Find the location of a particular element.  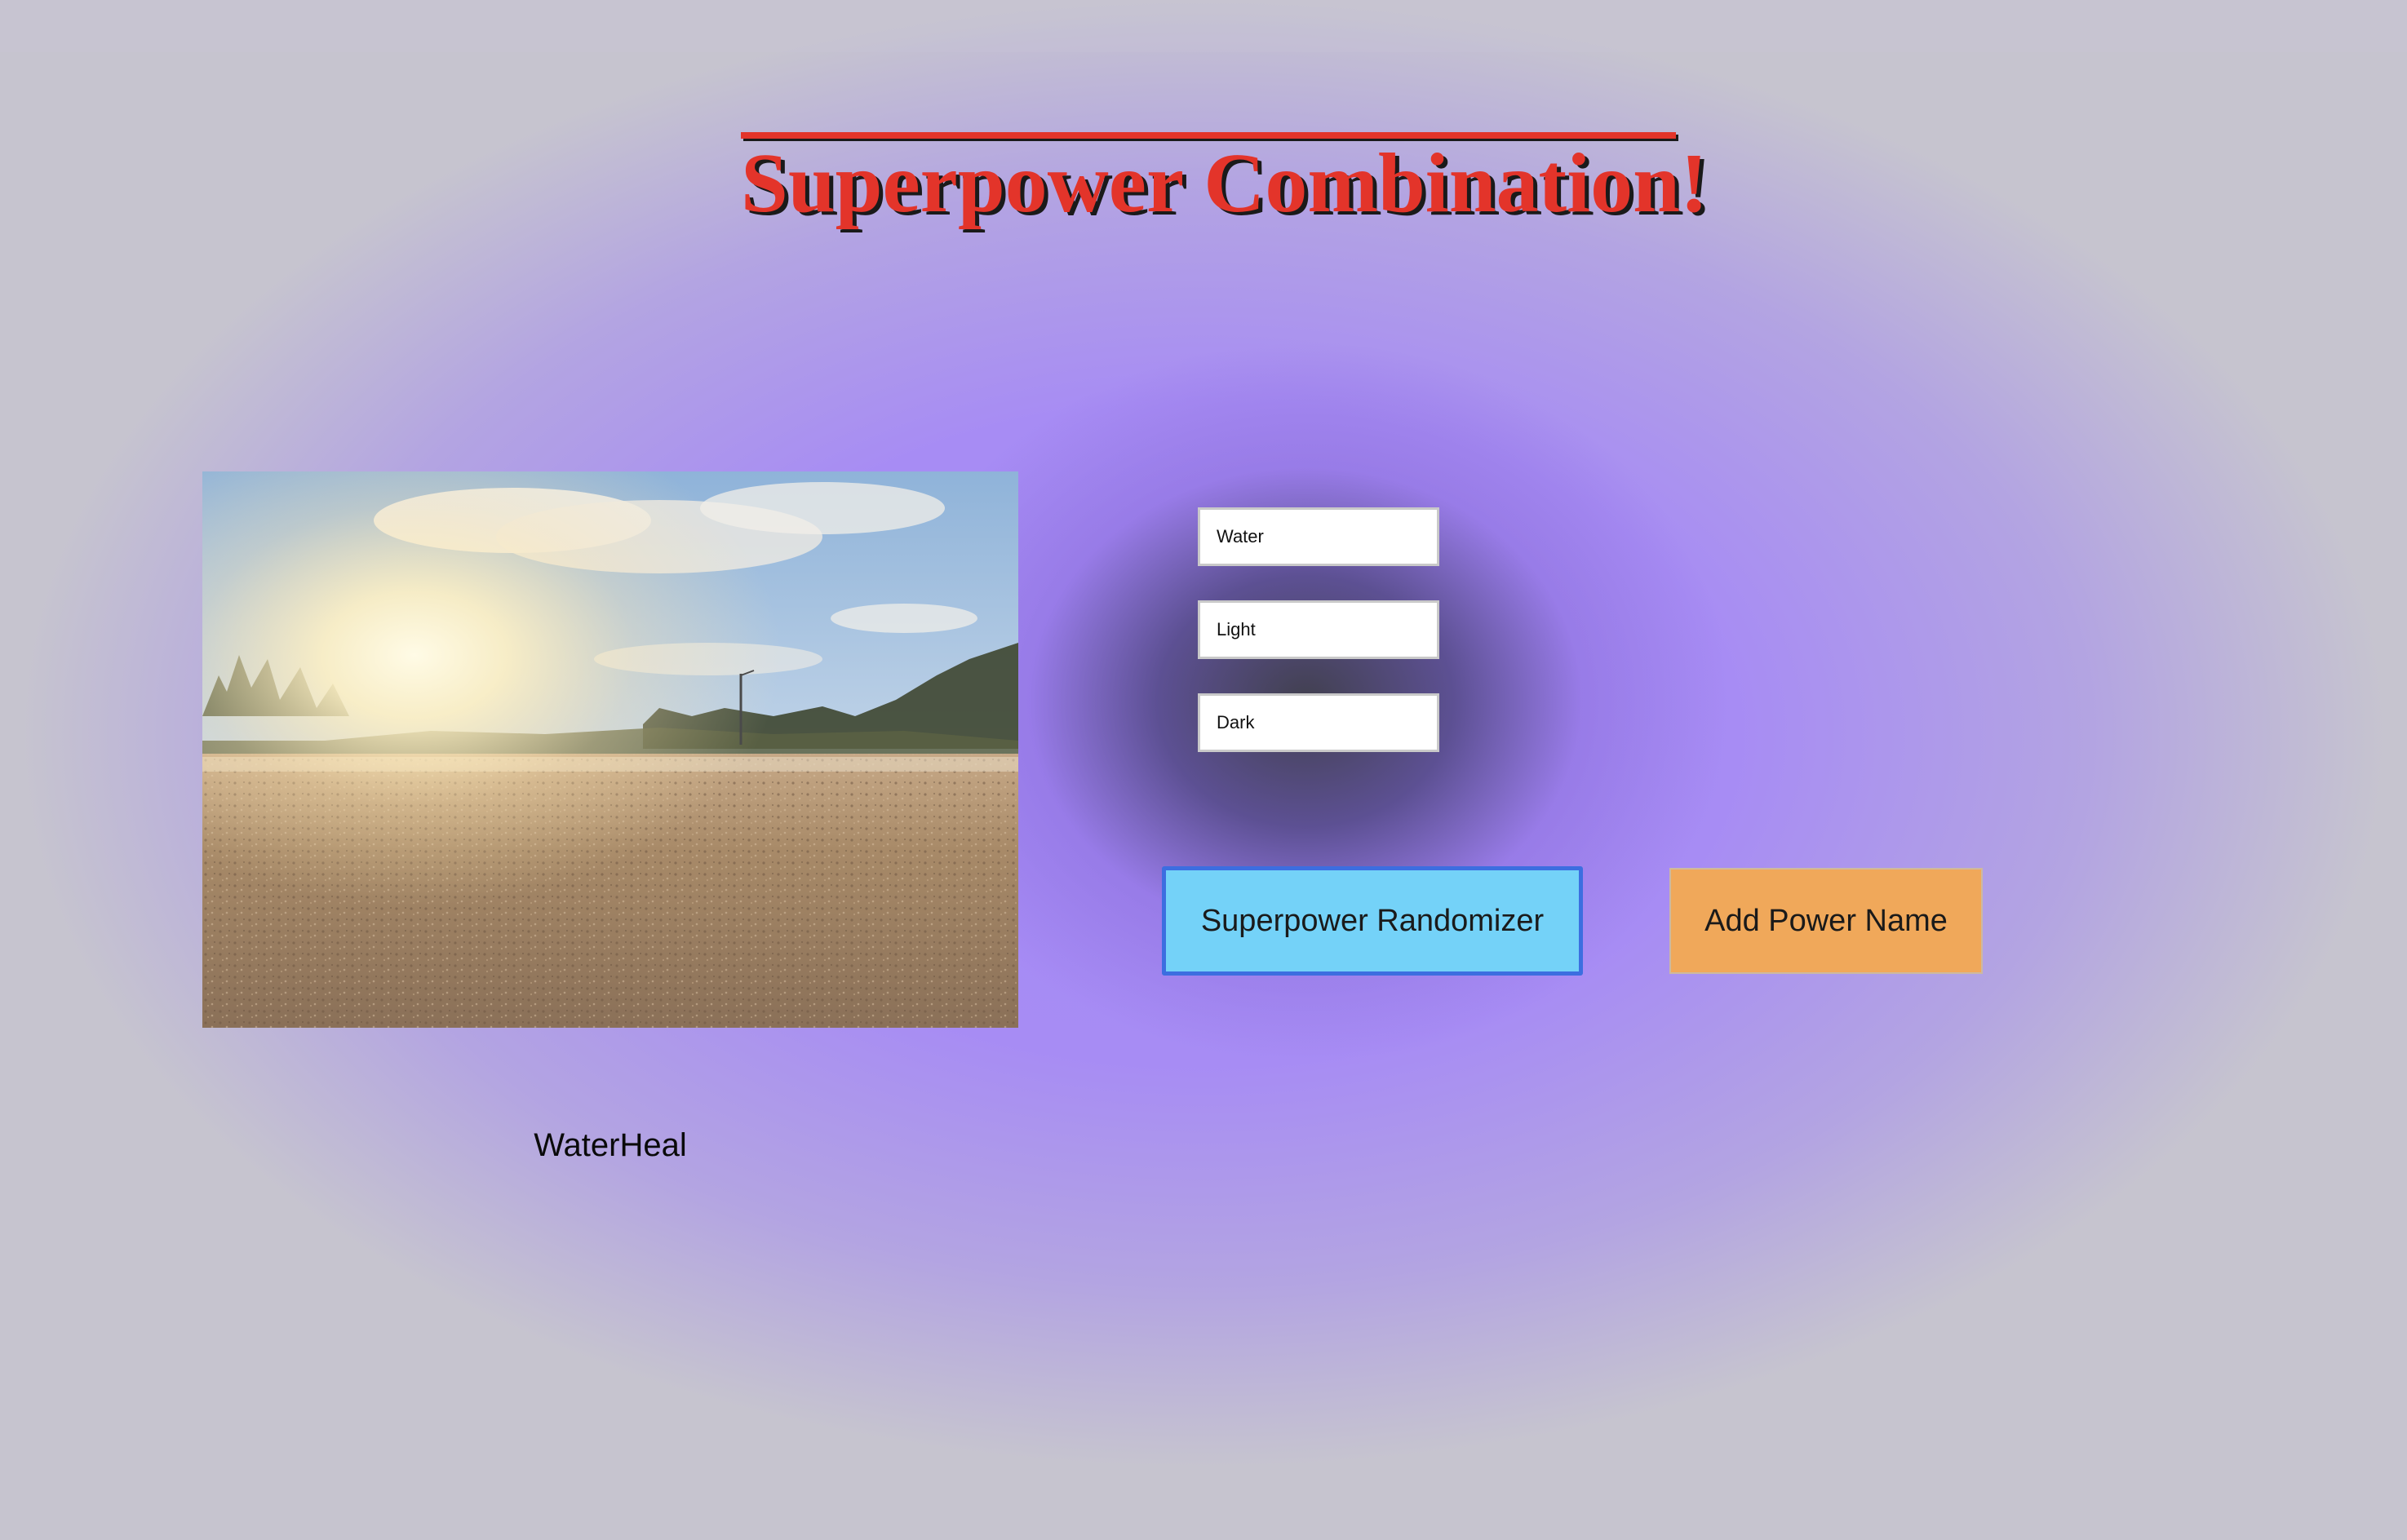

page-header: Superpower Combination! is located at coordinates (1225, 181).